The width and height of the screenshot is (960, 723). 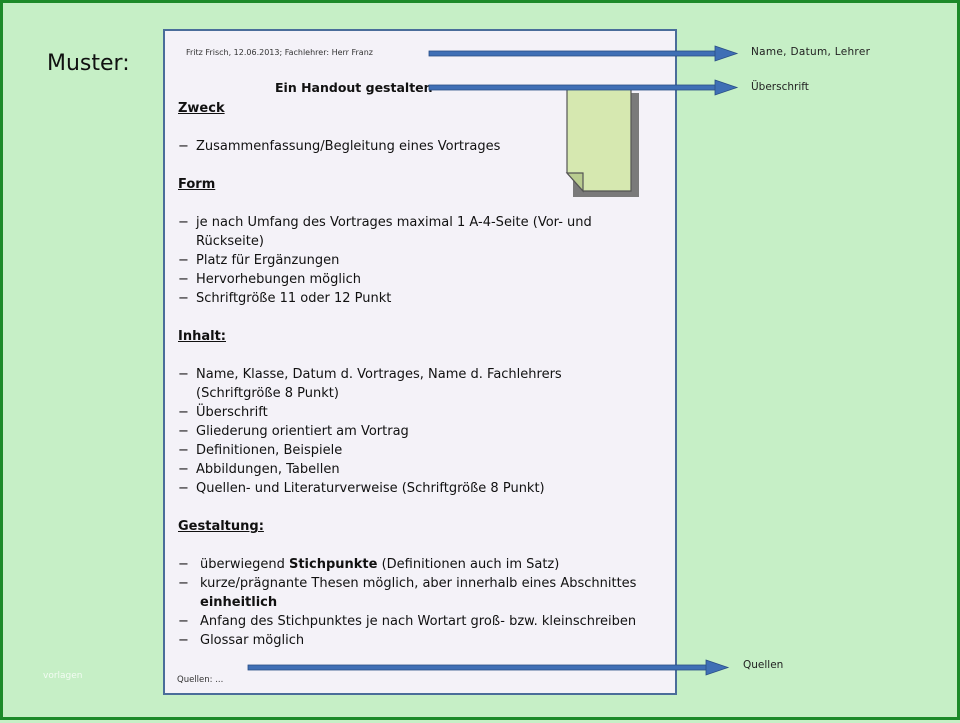 I want to click on annotation-heading: Überschrift, so click(x=780, y=87).